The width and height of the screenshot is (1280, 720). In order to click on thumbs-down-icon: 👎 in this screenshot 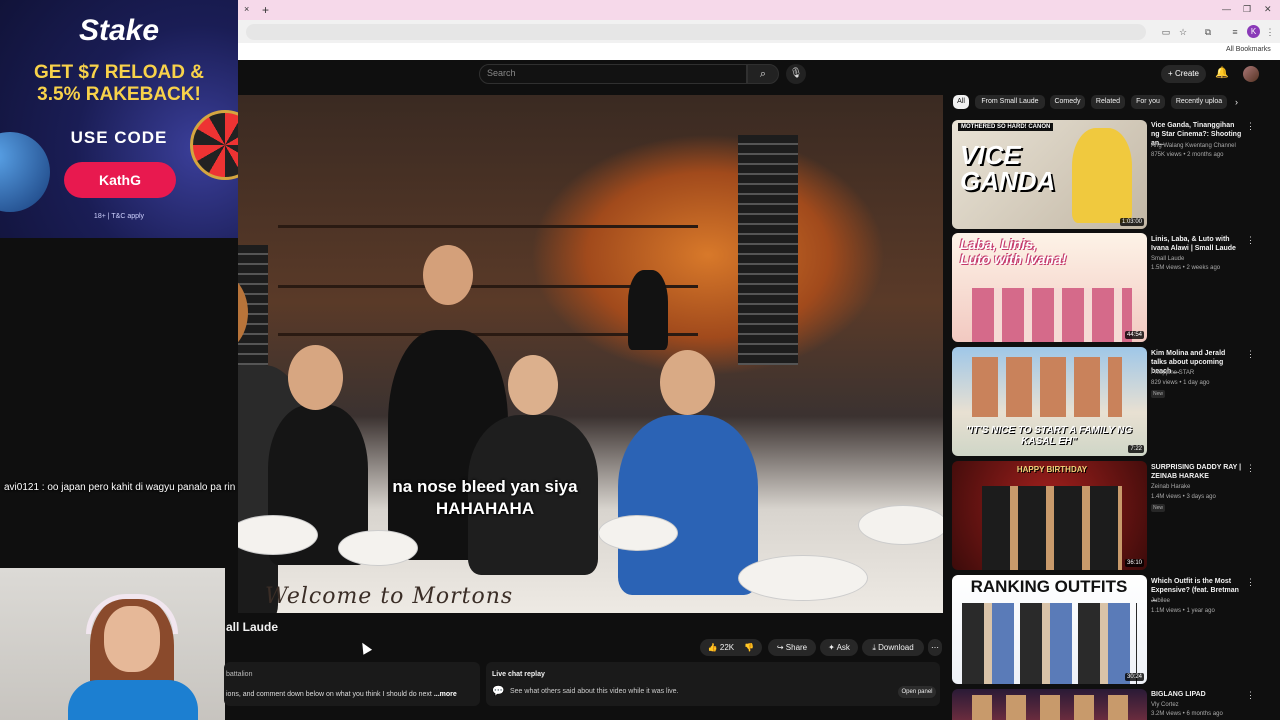, I will do `click(749, 647)`.